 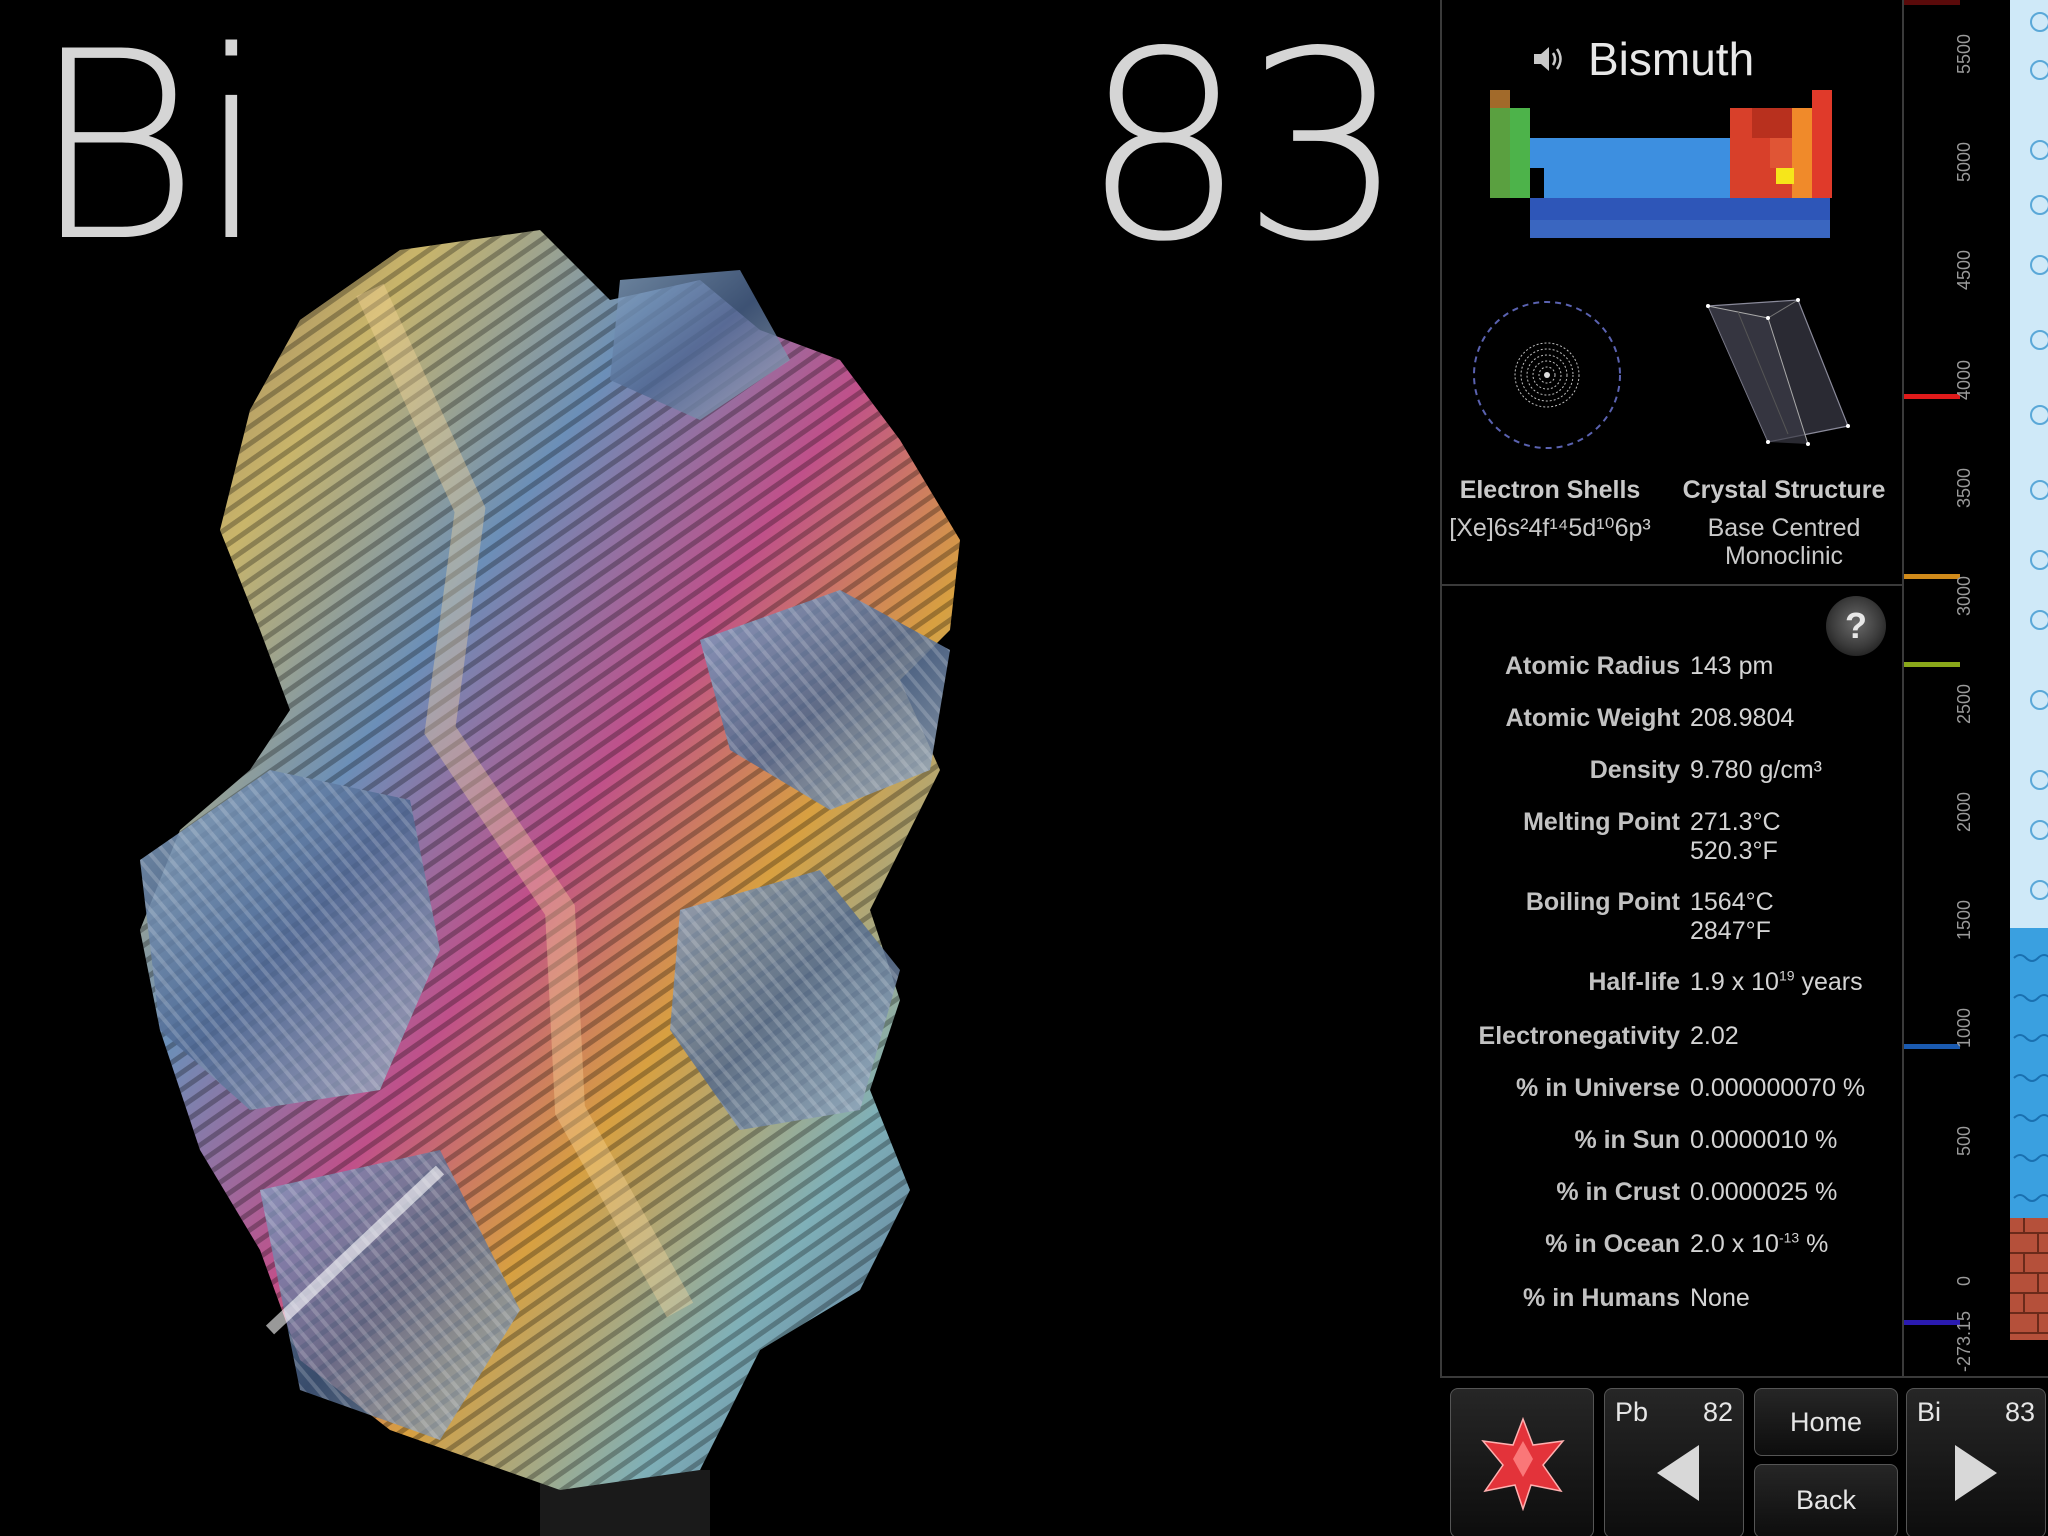 I want to click on property-row: Atomic Radius 143 pm, so click(x=1673, y=666).